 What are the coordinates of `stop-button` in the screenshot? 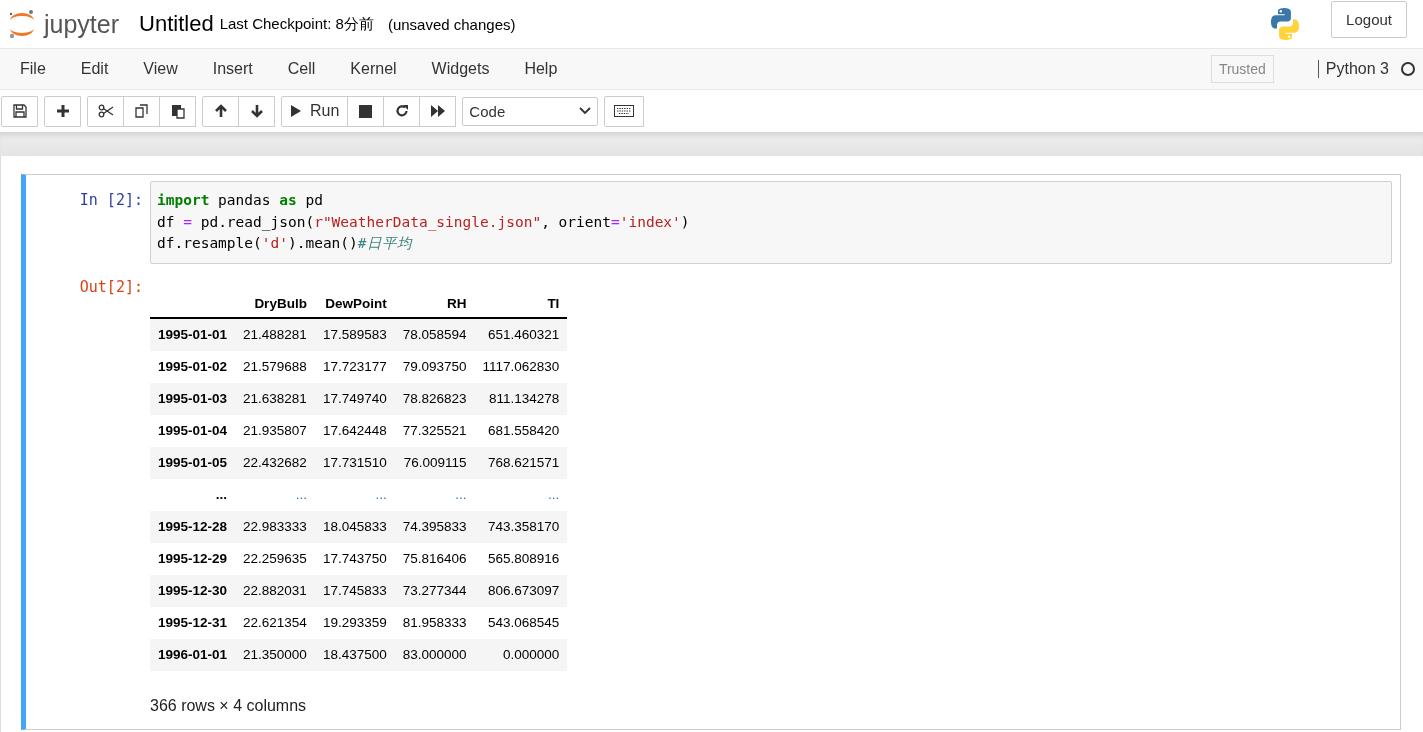 It's located at (366, 111).